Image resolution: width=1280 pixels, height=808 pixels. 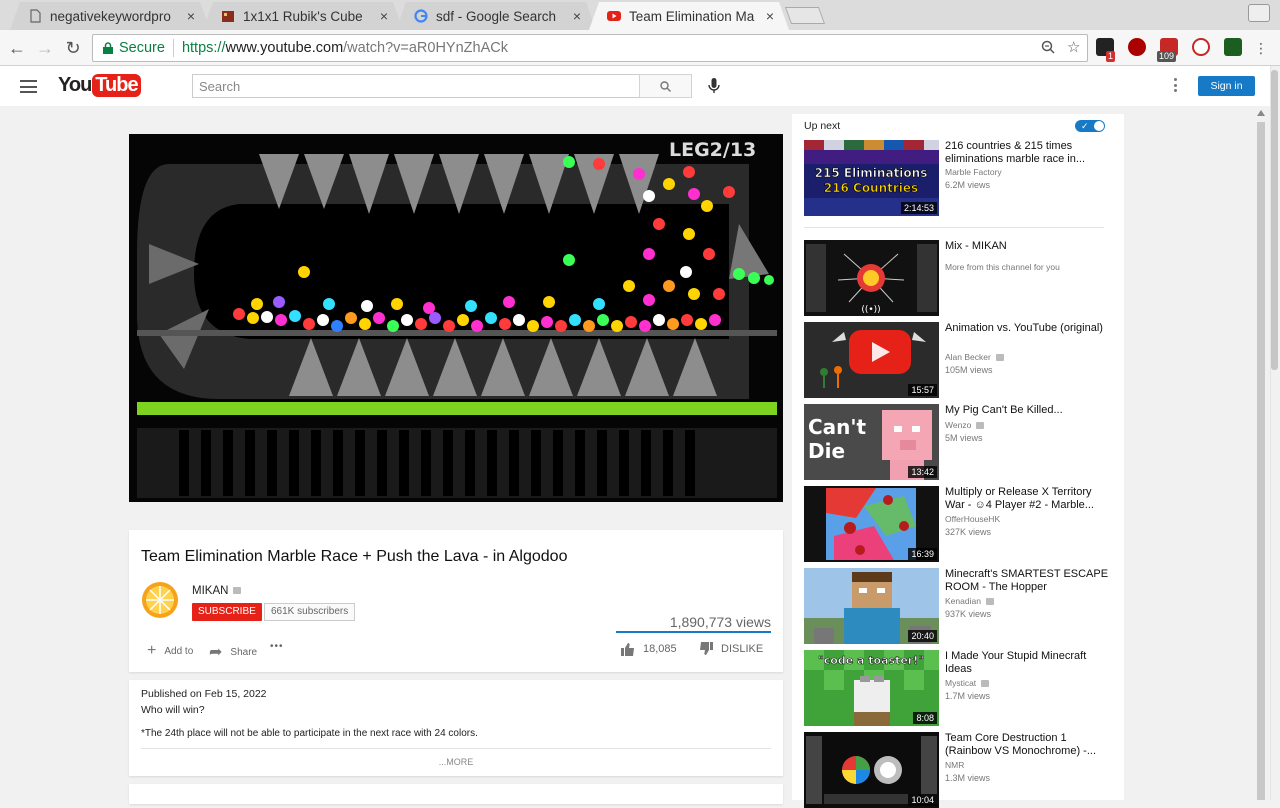 I want to click on share-label: Share, so click(x=244, y=652).